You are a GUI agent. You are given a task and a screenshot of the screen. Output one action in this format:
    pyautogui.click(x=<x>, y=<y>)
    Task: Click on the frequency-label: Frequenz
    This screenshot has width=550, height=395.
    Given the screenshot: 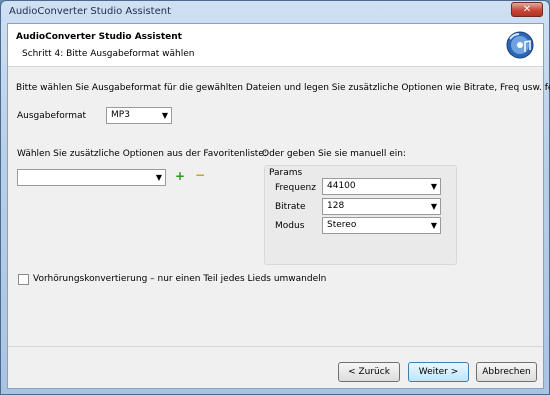 What is the action you would take?
    pyautogui.click(x=295, y=188)
    